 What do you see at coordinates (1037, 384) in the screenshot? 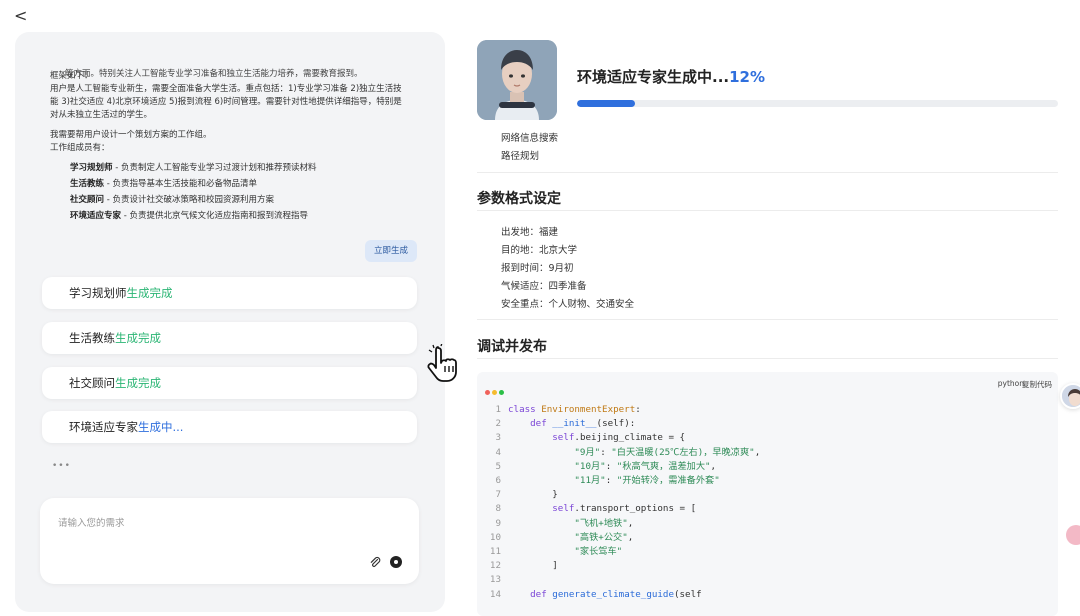
I see `copy-code-button: 复制代码` at bounding box center [1037, 384].